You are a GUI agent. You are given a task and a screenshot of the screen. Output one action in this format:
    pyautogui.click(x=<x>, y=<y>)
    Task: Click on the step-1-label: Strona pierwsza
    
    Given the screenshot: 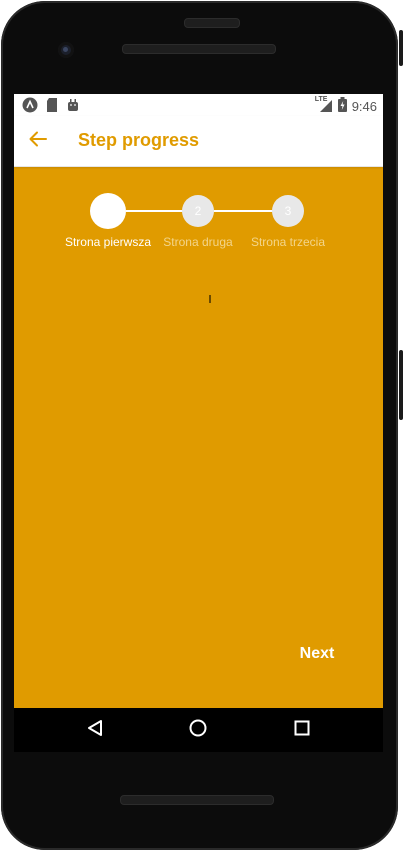 What is the action you would take?
    pyautogui.click(x=108, y=242)
    